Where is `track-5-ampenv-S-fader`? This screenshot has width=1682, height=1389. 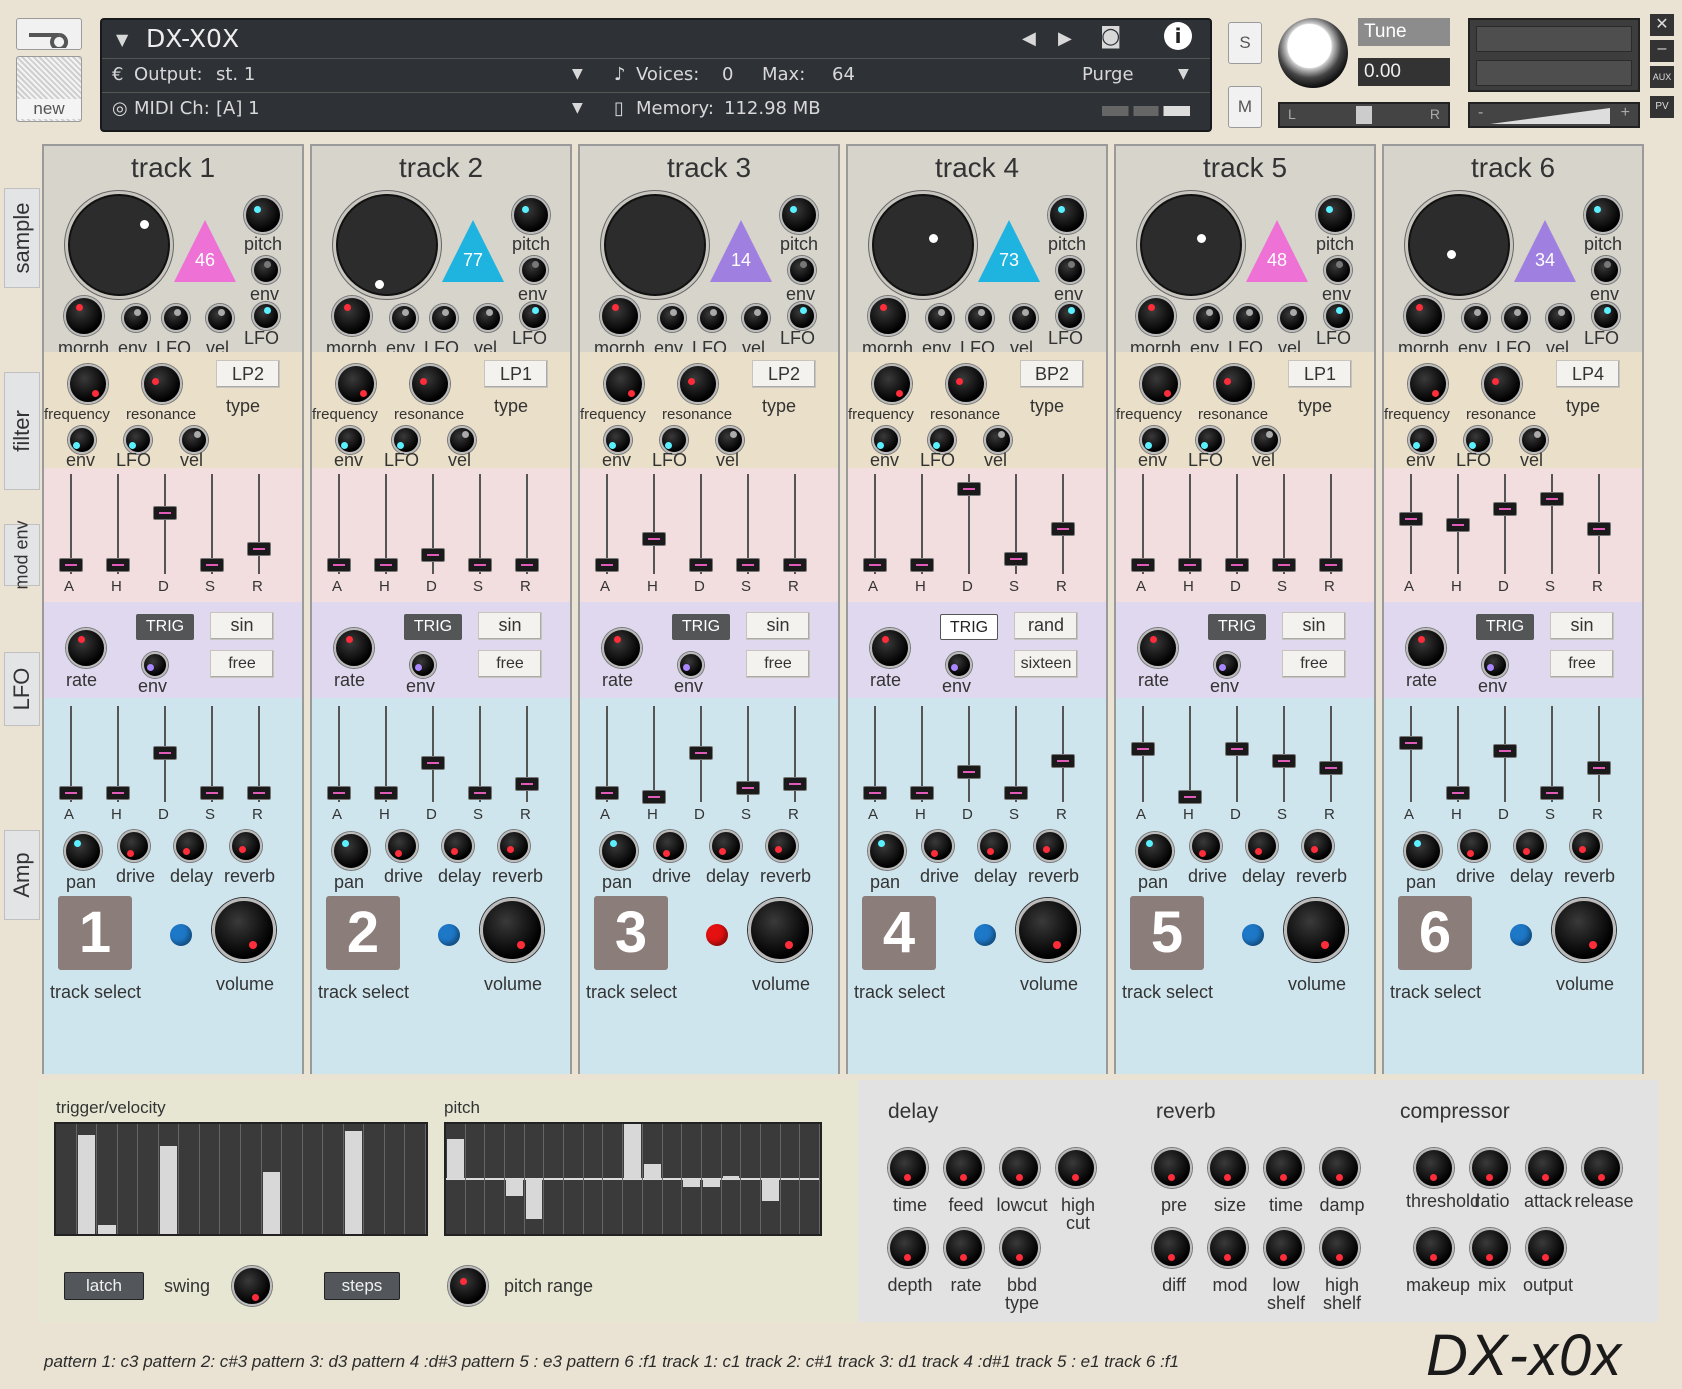
track-5-ampenv-S-fader is located at coordinates (1284, 760).